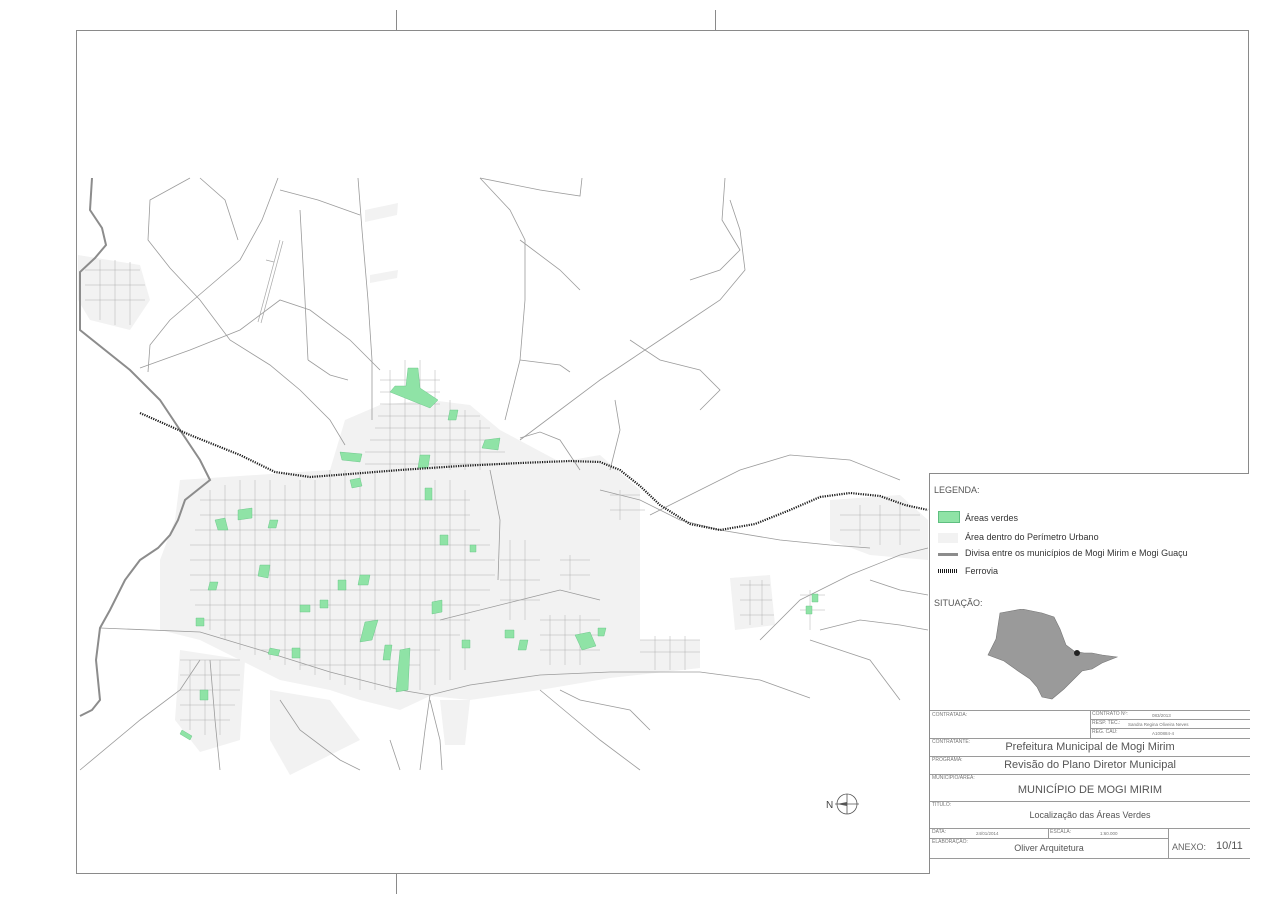 This screenshot has width=1280, height=905. Describe the element at coordinates (829, 805) in the screenshot. I see `north-letter: N` at that location.